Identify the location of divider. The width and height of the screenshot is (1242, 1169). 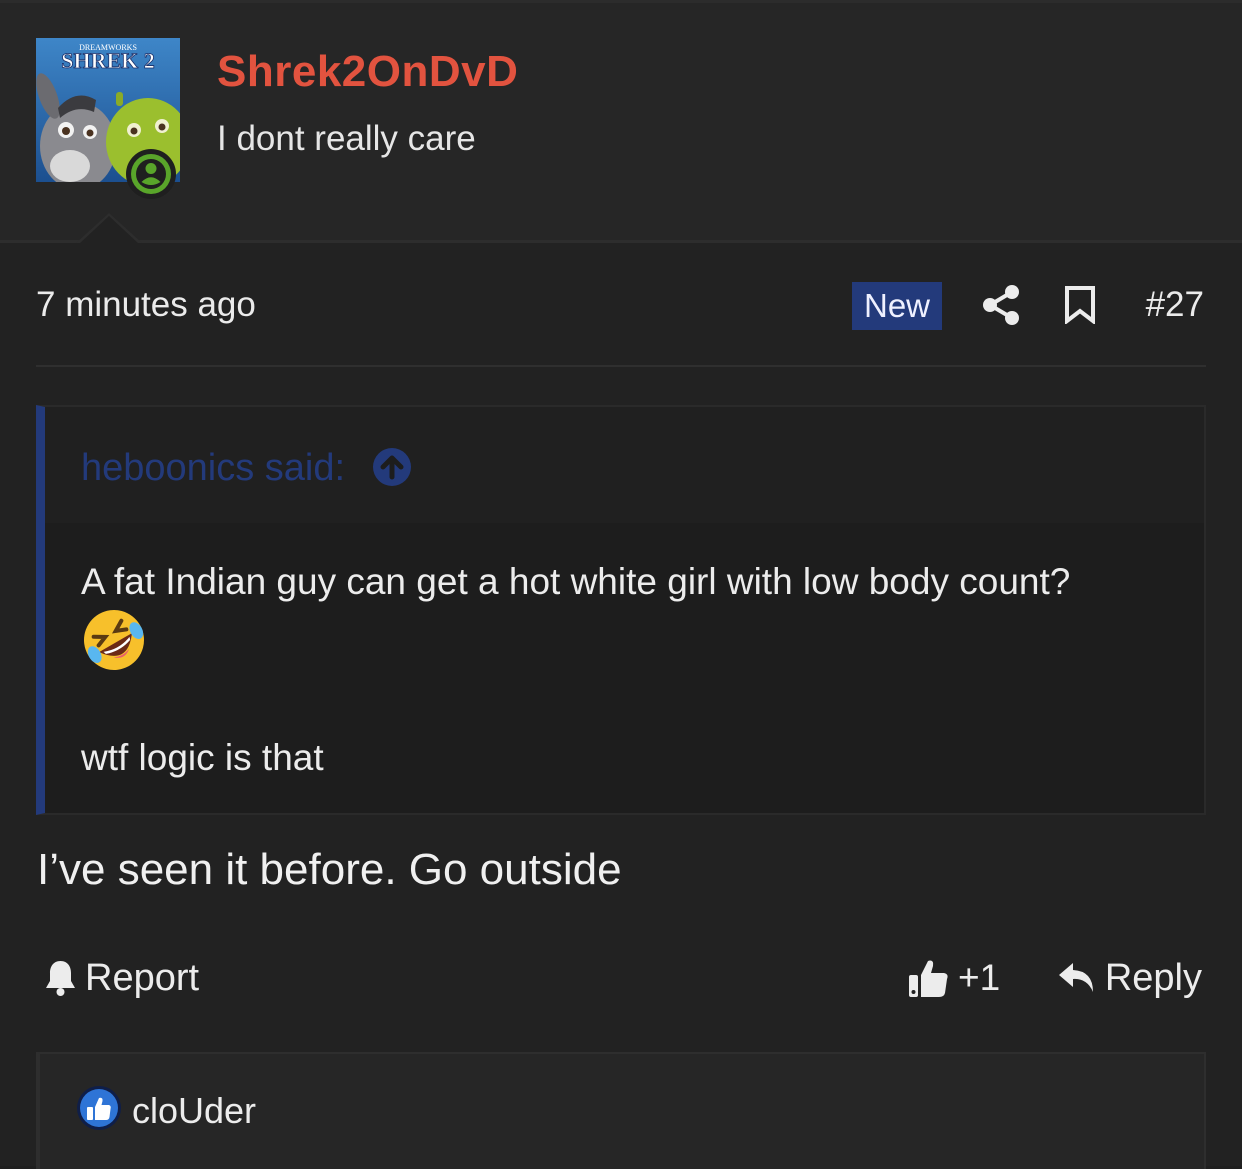
(621, 366).